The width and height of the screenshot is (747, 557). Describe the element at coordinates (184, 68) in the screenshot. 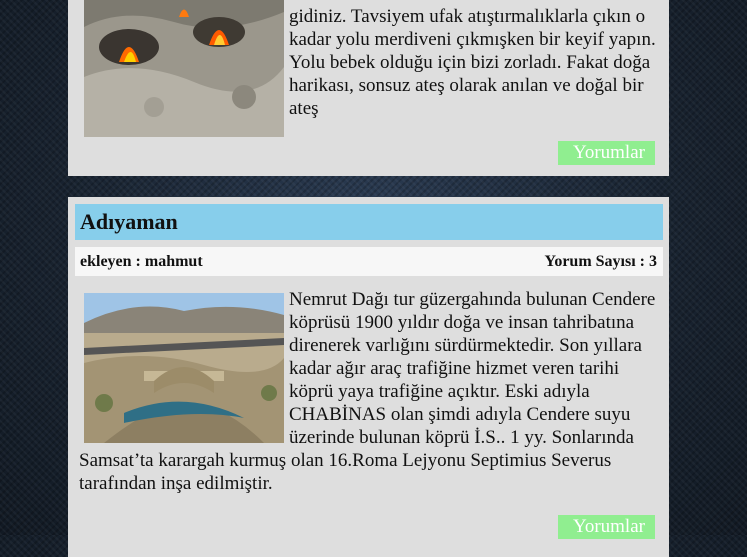

I see `post-image-eternal-flames` at that location.